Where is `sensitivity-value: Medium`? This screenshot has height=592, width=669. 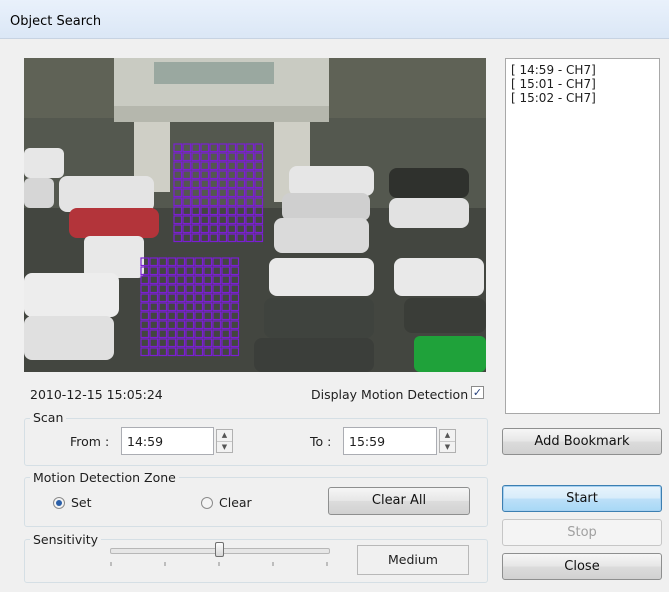
sensitivity-value: Medium is located at coordinates (413, 560).